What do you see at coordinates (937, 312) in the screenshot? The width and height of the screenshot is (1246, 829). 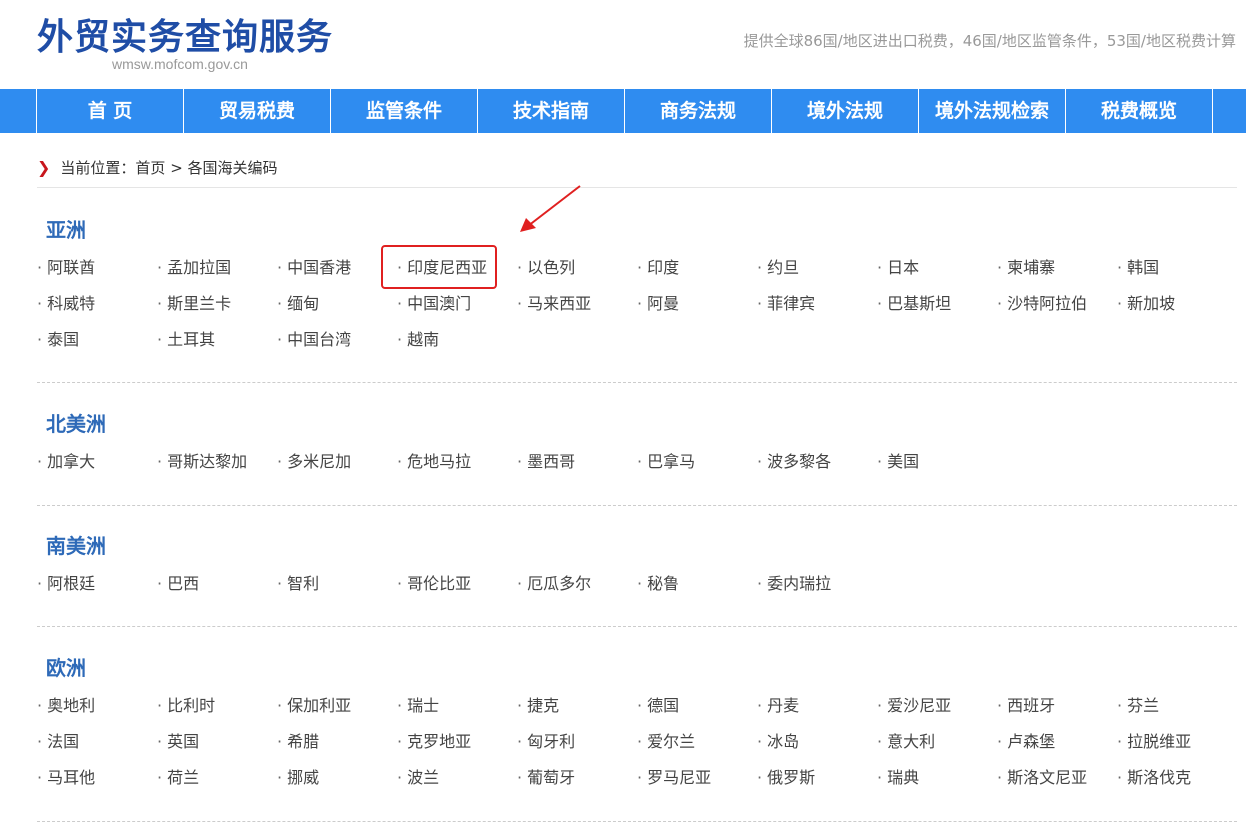 I see `country-link: · 巴基斯坦` at bounding box center [937, 312].